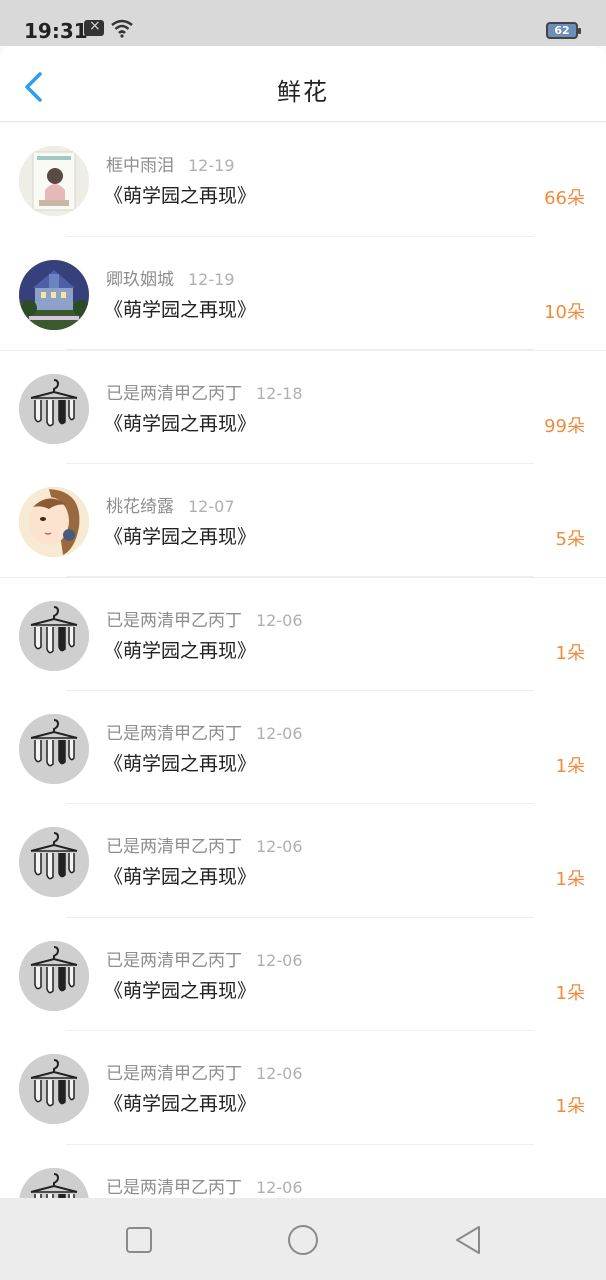 Image resolution: width=606 pixels, height=1280 pixels. I want to click on user-name: 卿玖姻城 12-19, so click(170, 277).